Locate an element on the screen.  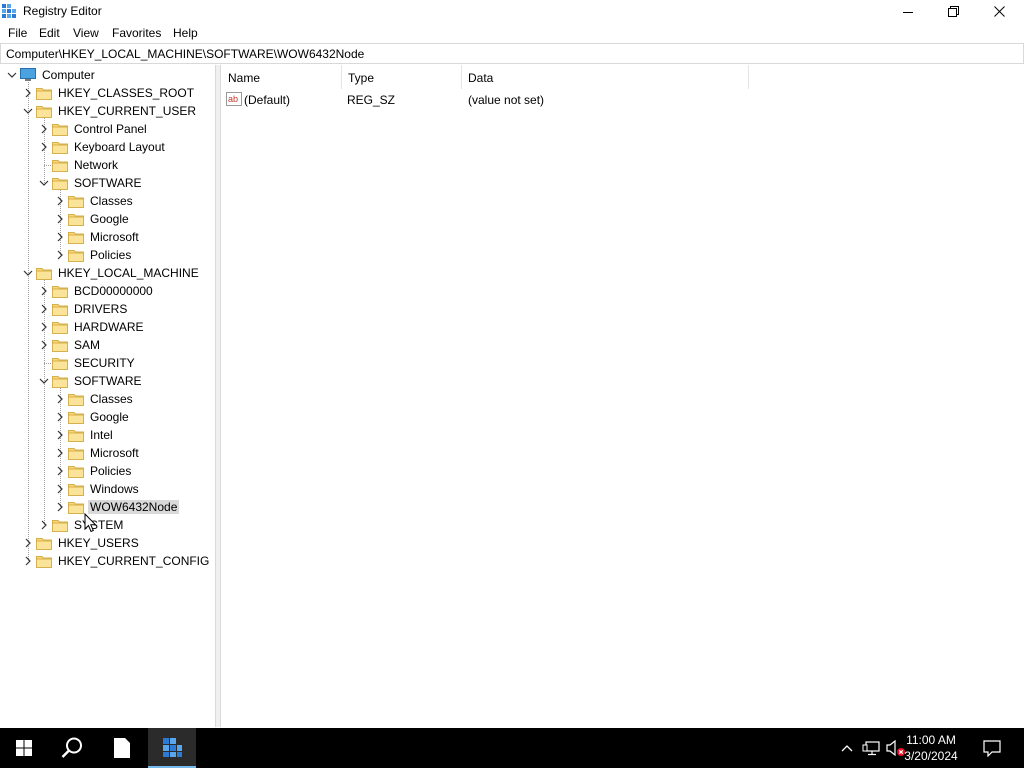
tree-node: Windows is located at coordinates (107, 489).